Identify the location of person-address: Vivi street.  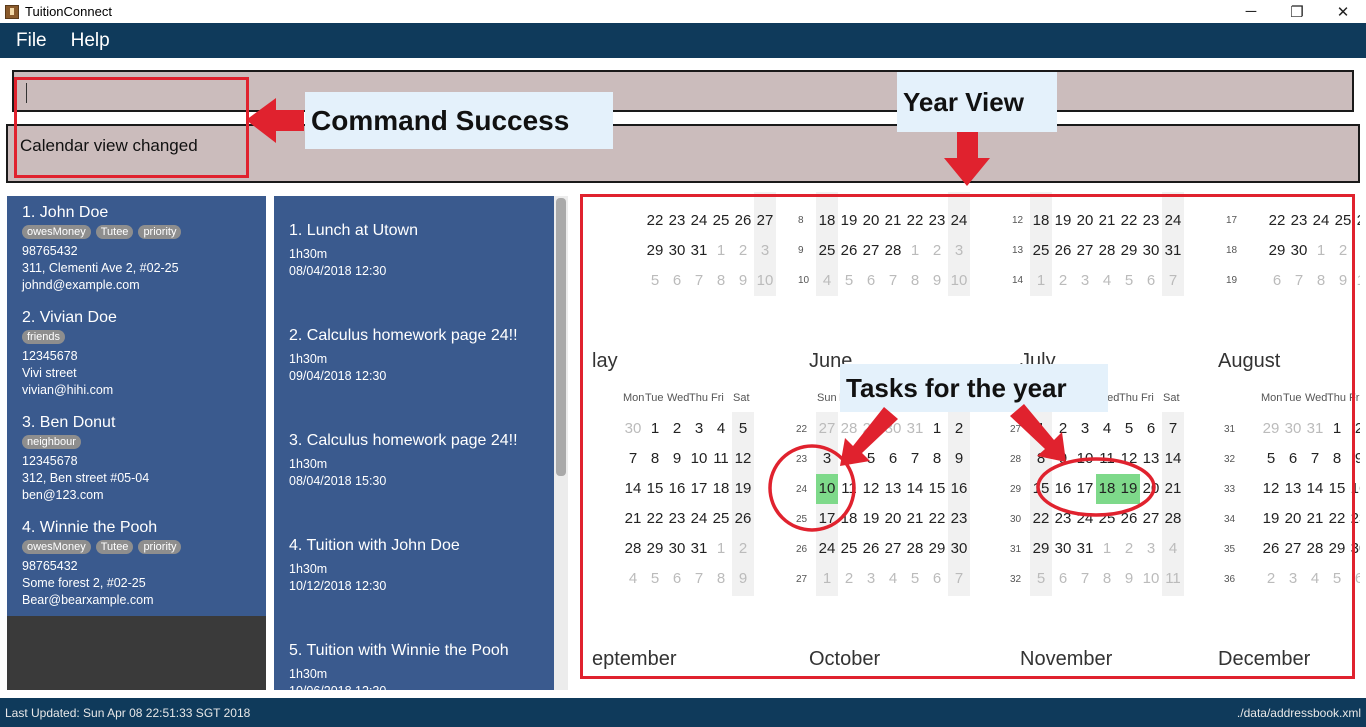
(49, 373).